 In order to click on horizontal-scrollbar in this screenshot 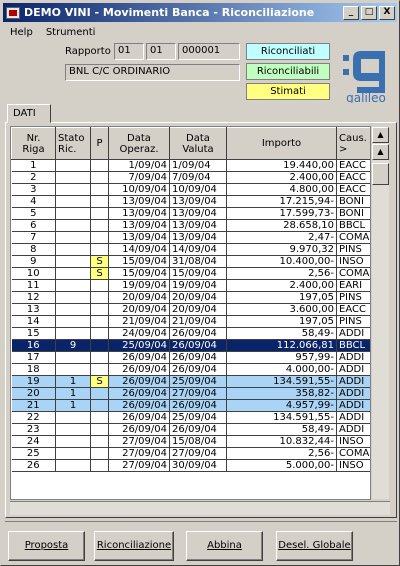, I will do `click(200, 508)`.